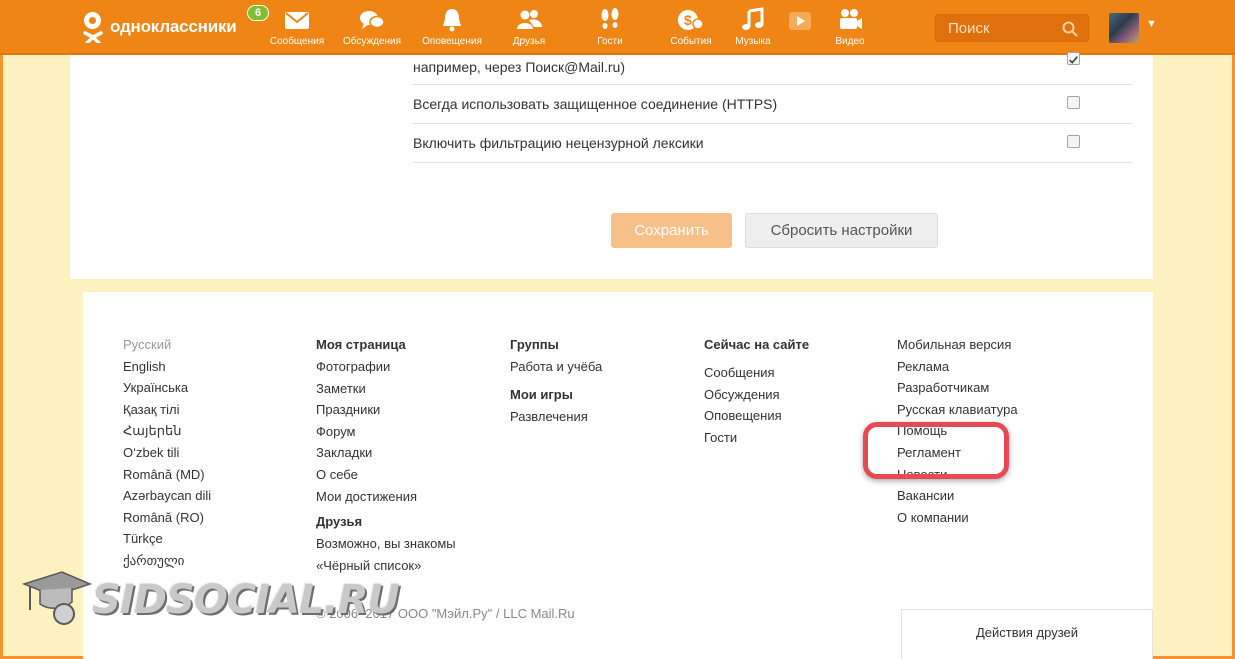 This screenshot has height=659, width=1235. What do you see at coordinates (850, 41) in the screenshot?
I see `nav-video-label: Видео` at bounding box center [850, 41].